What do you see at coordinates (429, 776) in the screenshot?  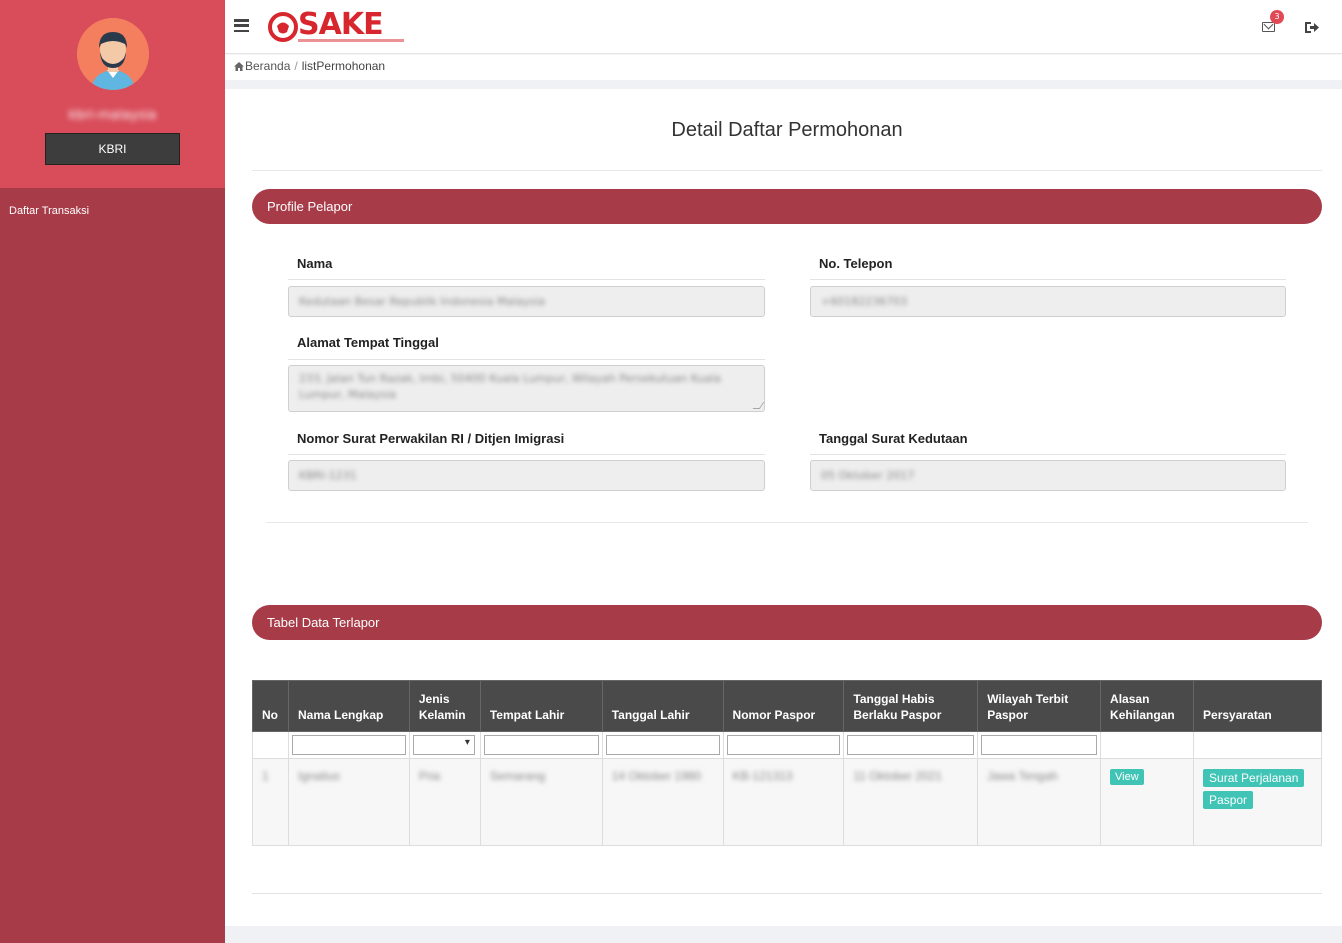 I see `cell-value: Pria` at bounding box center [429, 776].